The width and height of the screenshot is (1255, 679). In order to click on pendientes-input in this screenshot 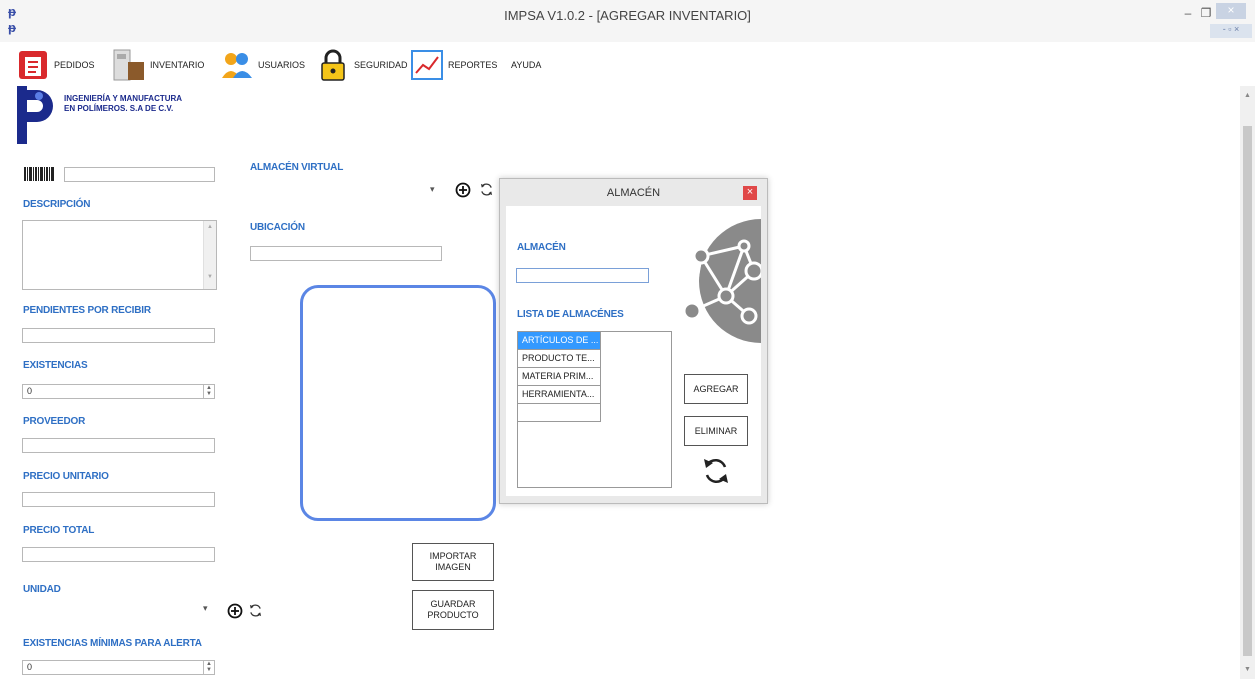, I will do `click(118, 335)`.